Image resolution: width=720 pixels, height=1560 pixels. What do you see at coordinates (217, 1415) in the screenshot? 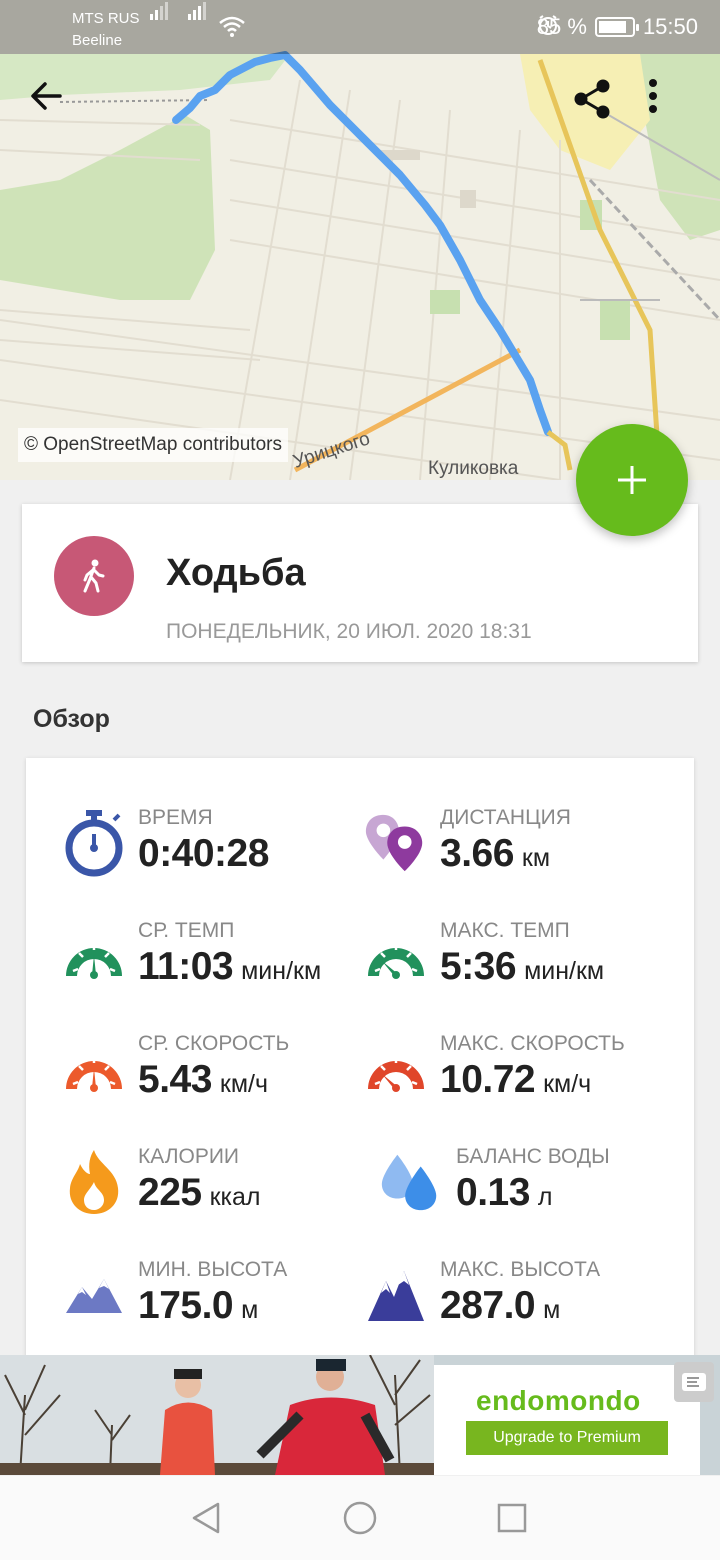
I see `ad-photo` at bounding box center [217, 1415].